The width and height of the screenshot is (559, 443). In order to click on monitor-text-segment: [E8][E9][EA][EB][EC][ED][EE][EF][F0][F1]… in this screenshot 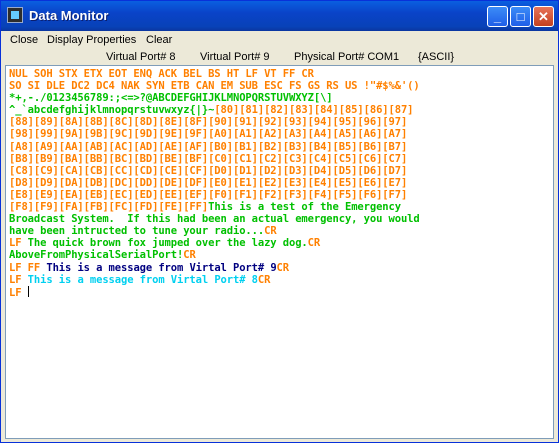, I will do `click(208, 194)`.